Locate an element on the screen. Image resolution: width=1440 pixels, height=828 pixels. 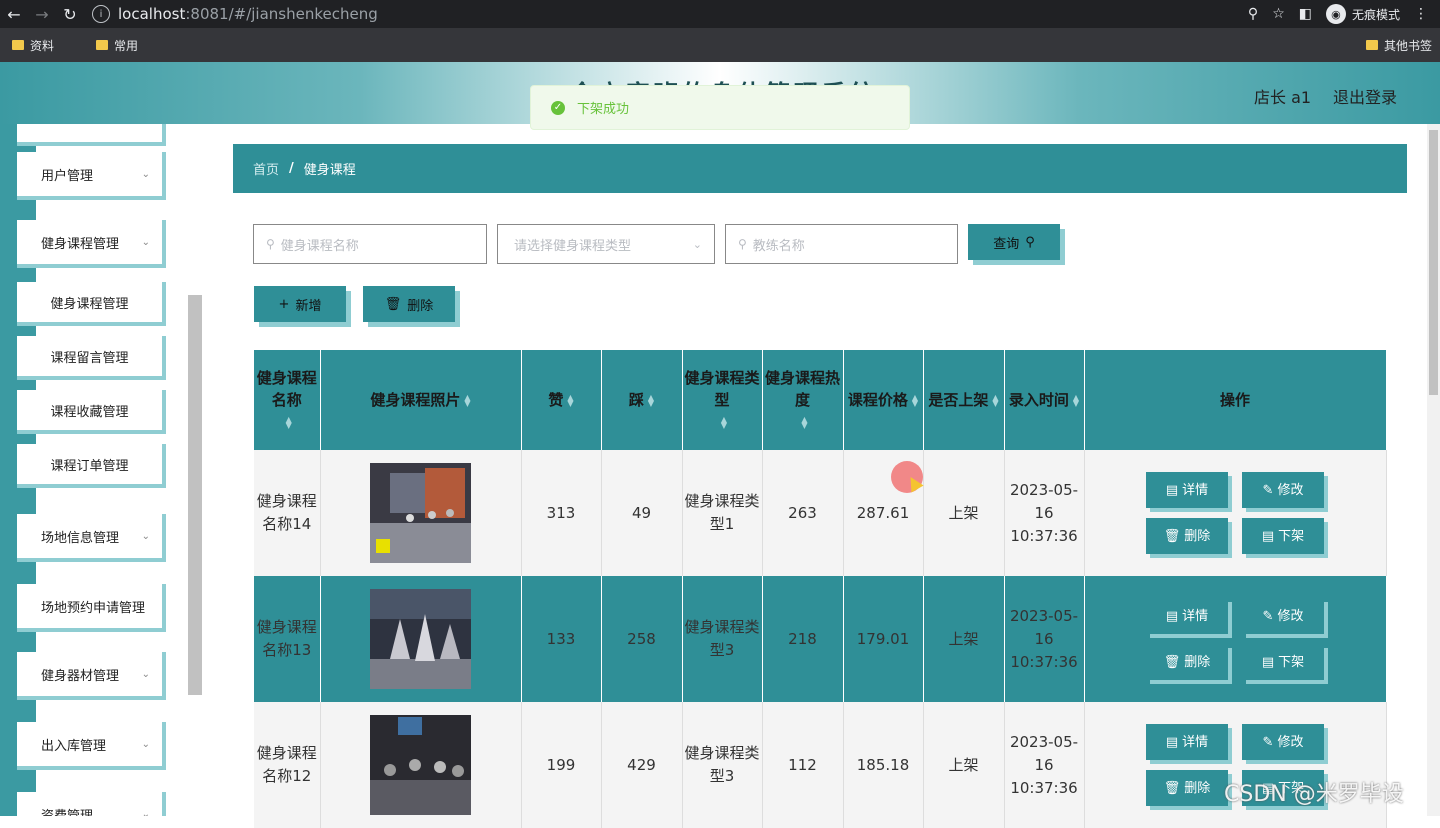
col-header-like: 赞 ▲ ▼ is located at coordinates (561, 400).